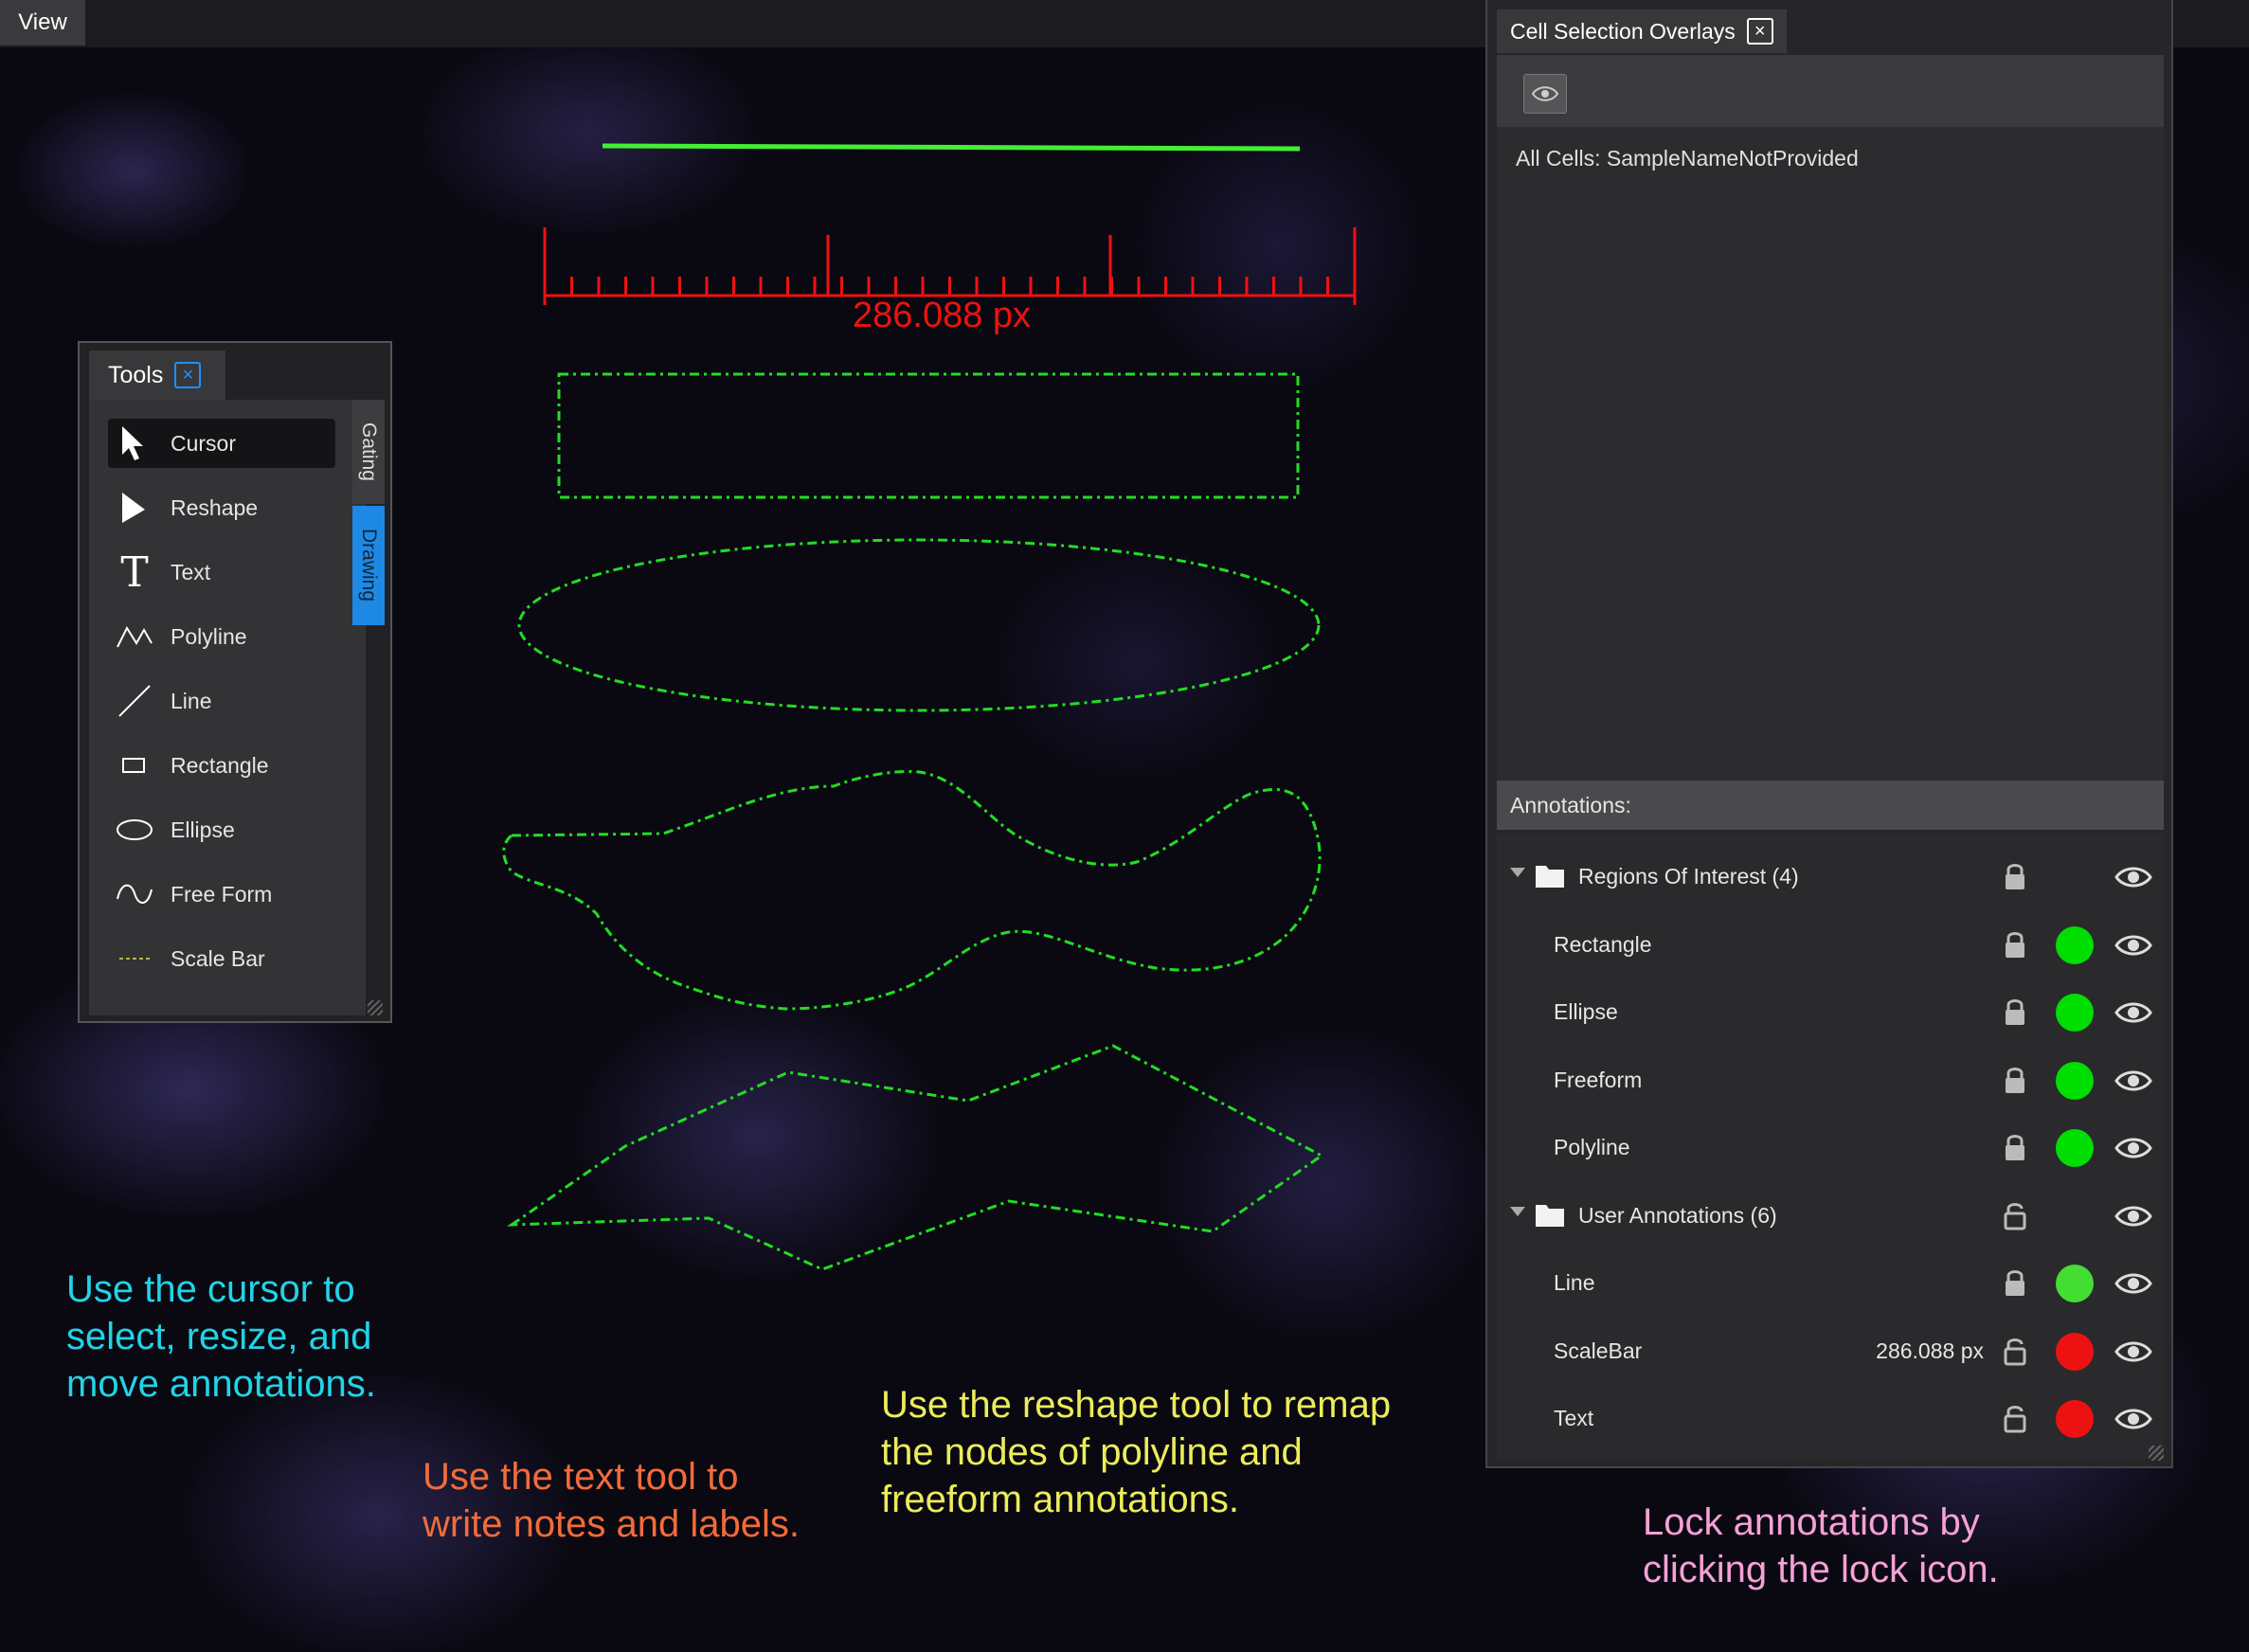  Describe the element at coordinates (1830, 1082) in the screenshot. I see `annotation-item-row: Freeform` at that location.